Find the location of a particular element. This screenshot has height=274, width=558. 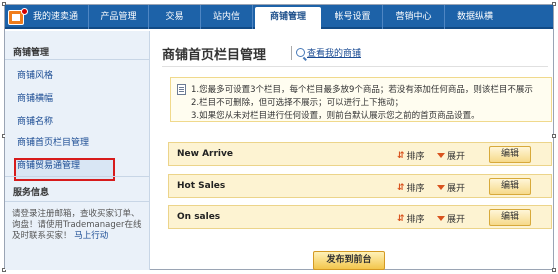

tab-products: 产品管理 is located at coordinates (119, 17).